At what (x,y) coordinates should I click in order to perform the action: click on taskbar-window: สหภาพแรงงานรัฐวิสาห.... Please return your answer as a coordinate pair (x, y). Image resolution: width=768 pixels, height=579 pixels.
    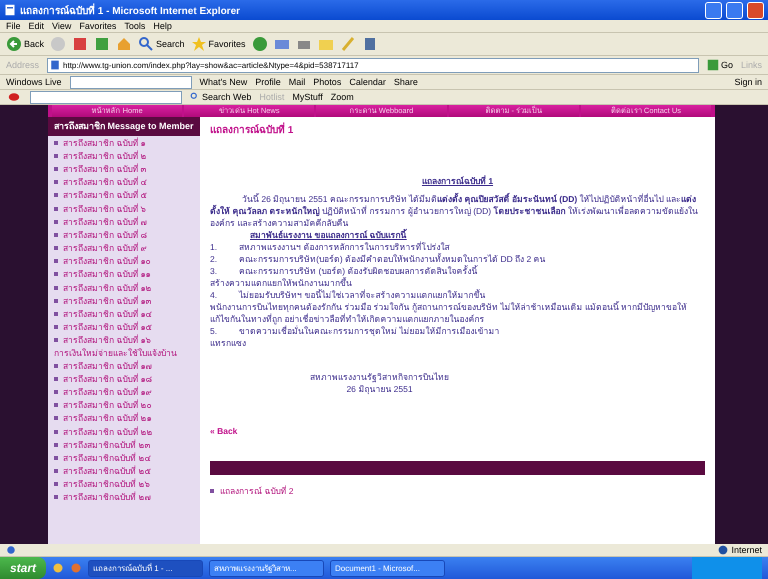
    Looking at the image, I should click on (266, 568).